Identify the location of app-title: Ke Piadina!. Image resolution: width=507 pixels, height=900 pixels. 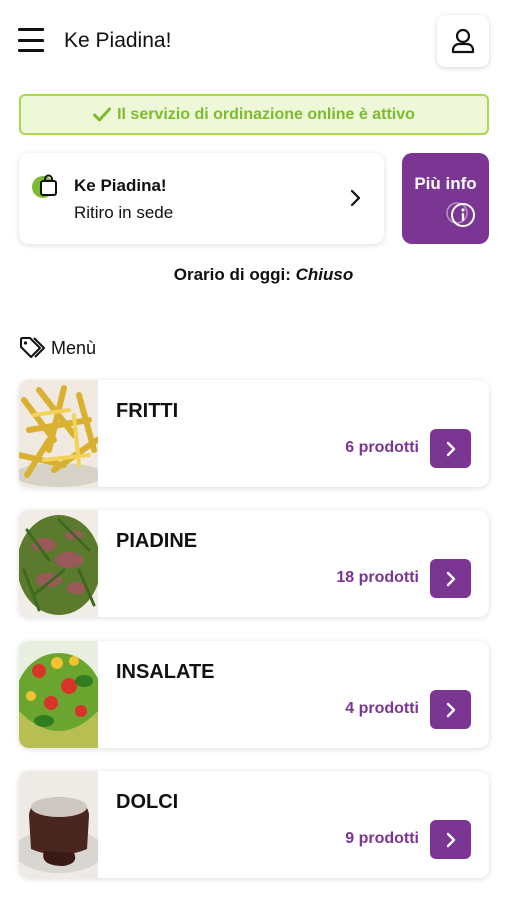
(118, 40).